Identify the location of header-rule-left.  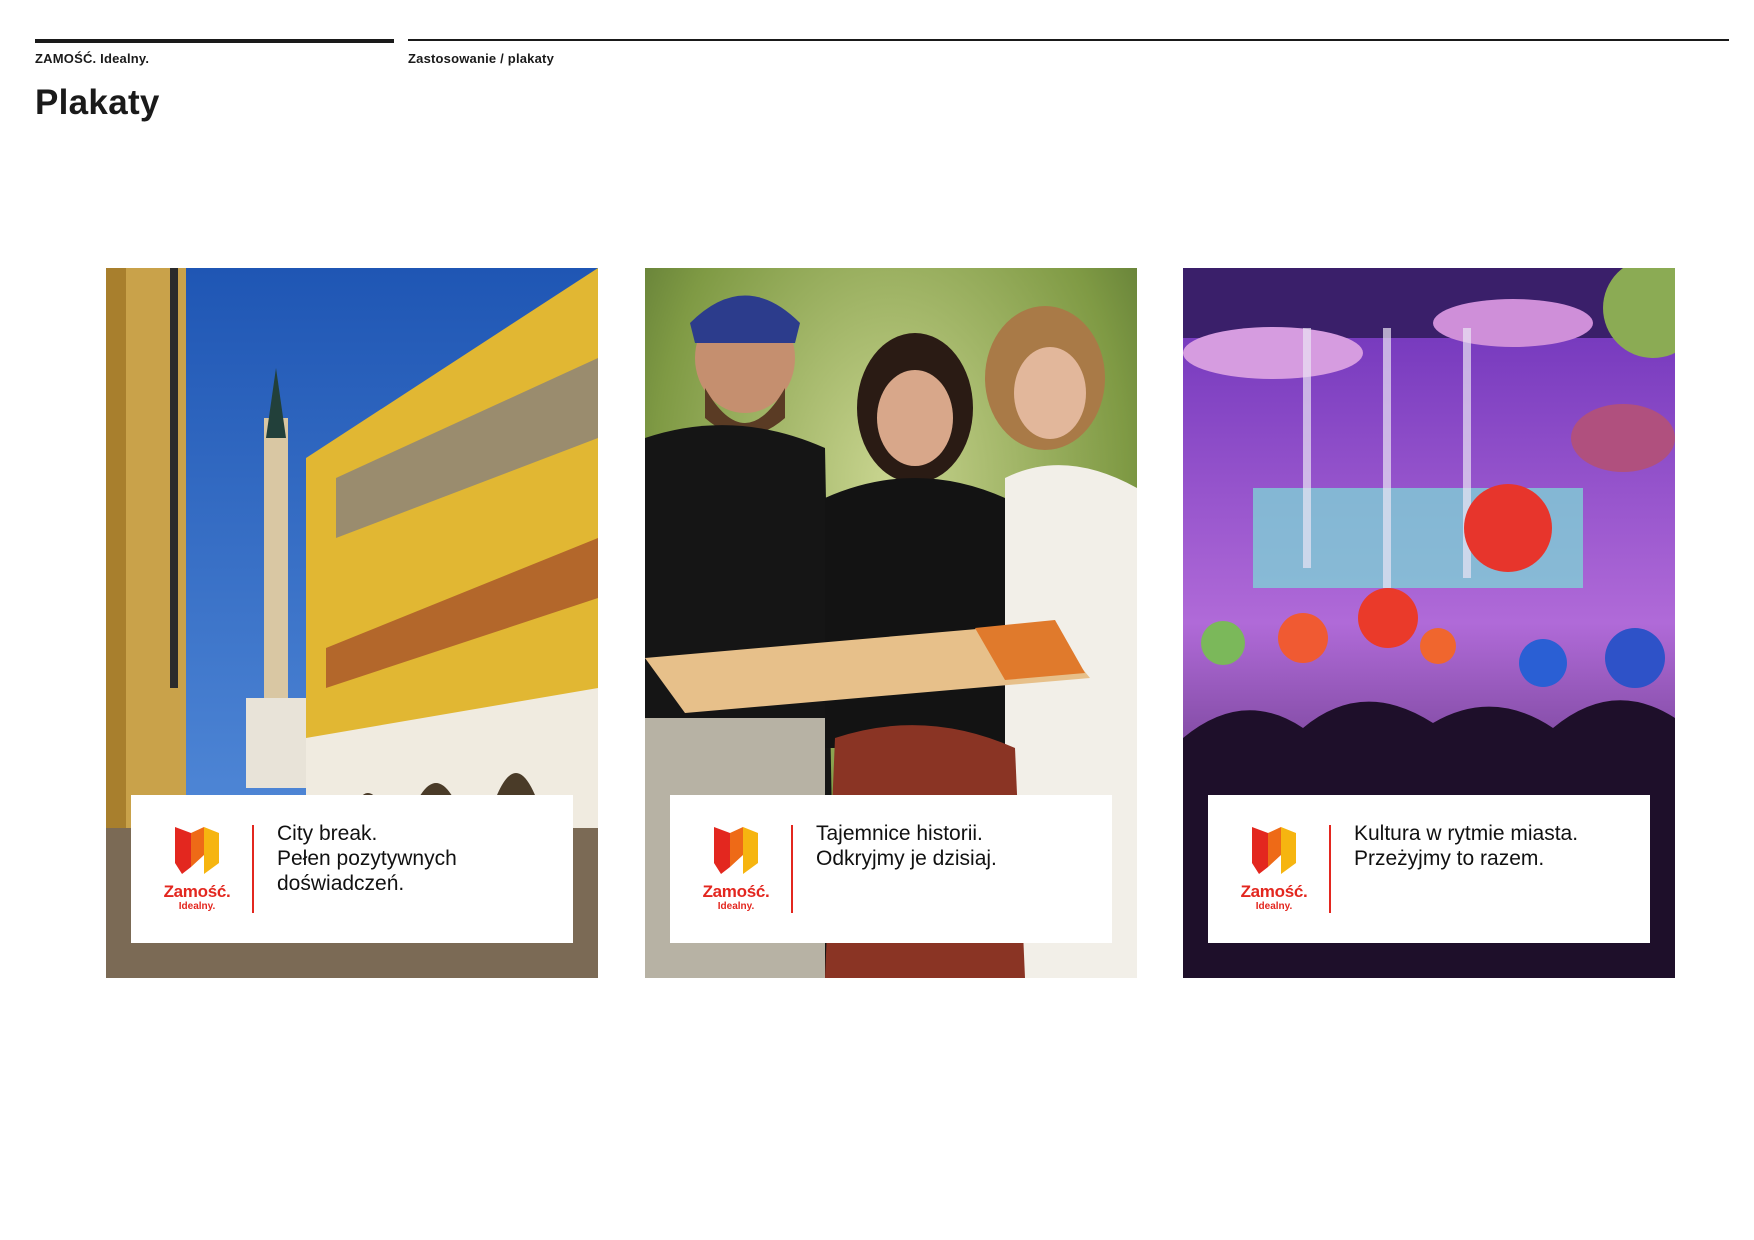
(214, 41).